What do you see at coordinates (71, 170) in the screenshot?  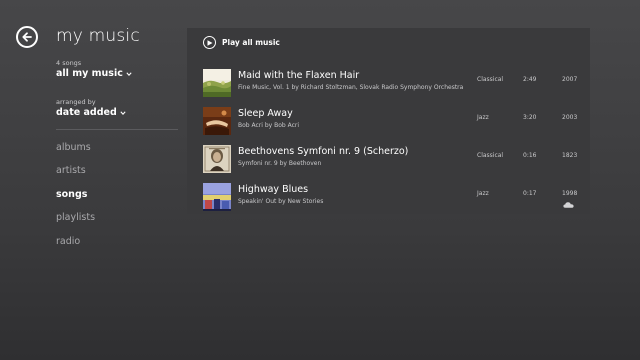 I see `nav-item-artists: artists` at bounding box center [71, 170].